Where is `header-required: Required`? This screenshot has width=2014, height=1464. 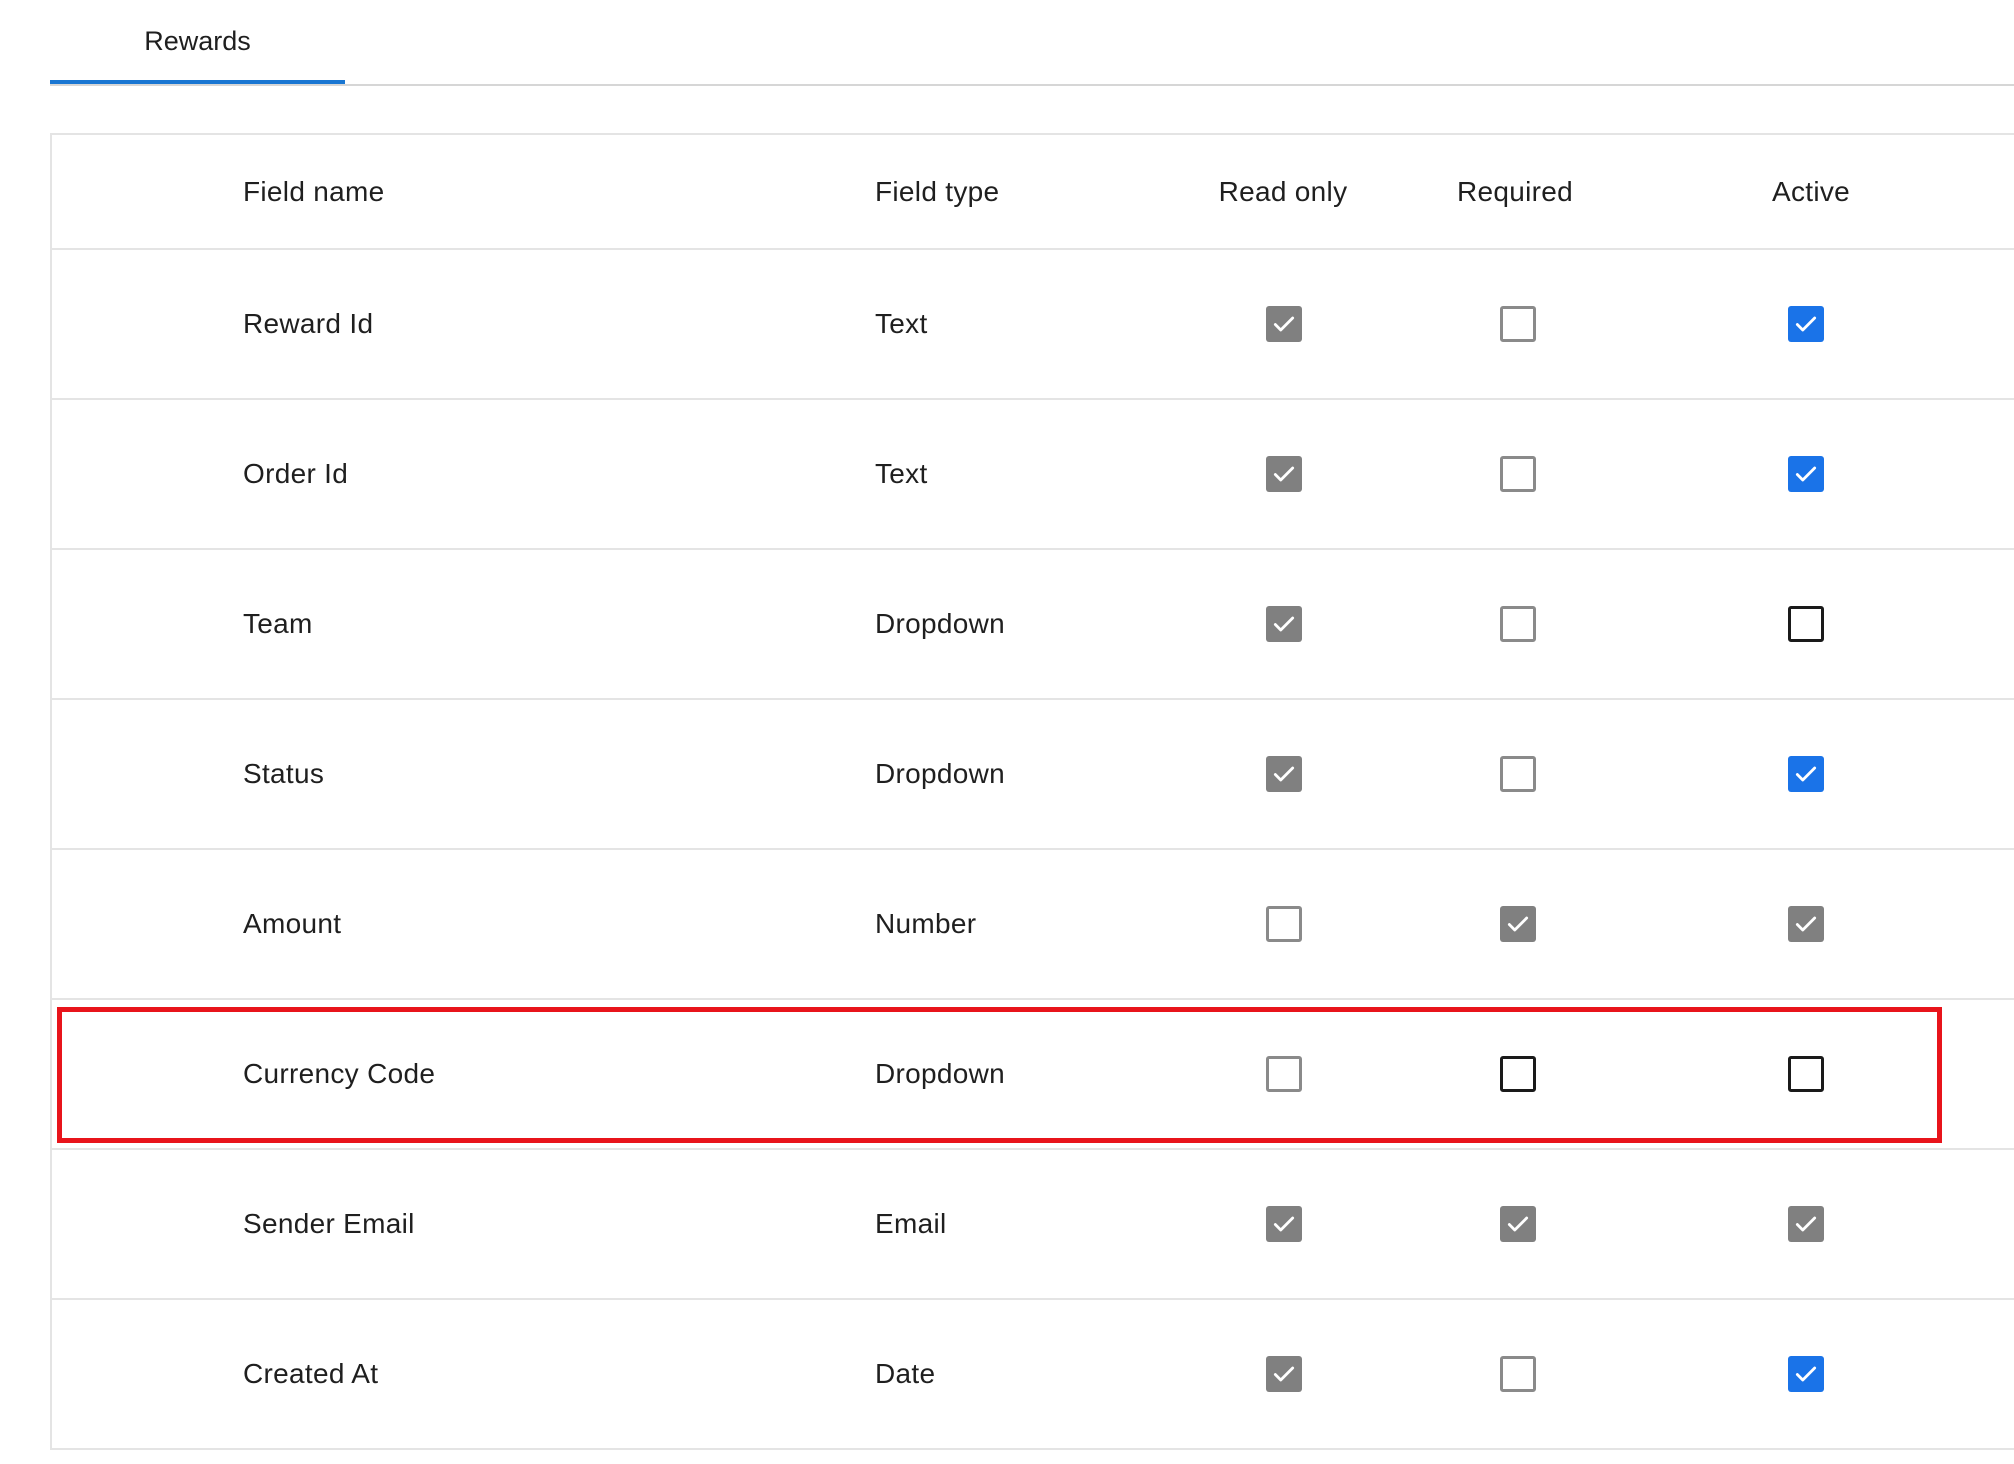
header-required: Required is located at coordinates (1515, 191).